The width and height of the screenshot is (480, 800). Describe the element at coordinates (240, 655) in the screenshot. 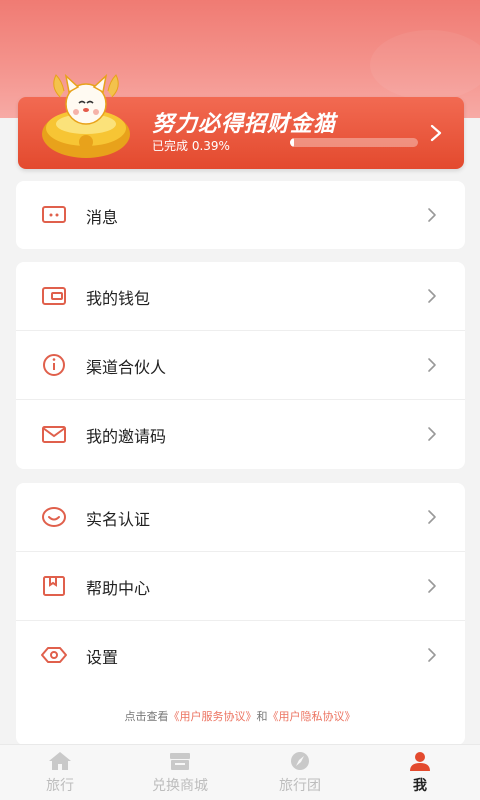

I see `menu-item-settings: 设置` at that location.